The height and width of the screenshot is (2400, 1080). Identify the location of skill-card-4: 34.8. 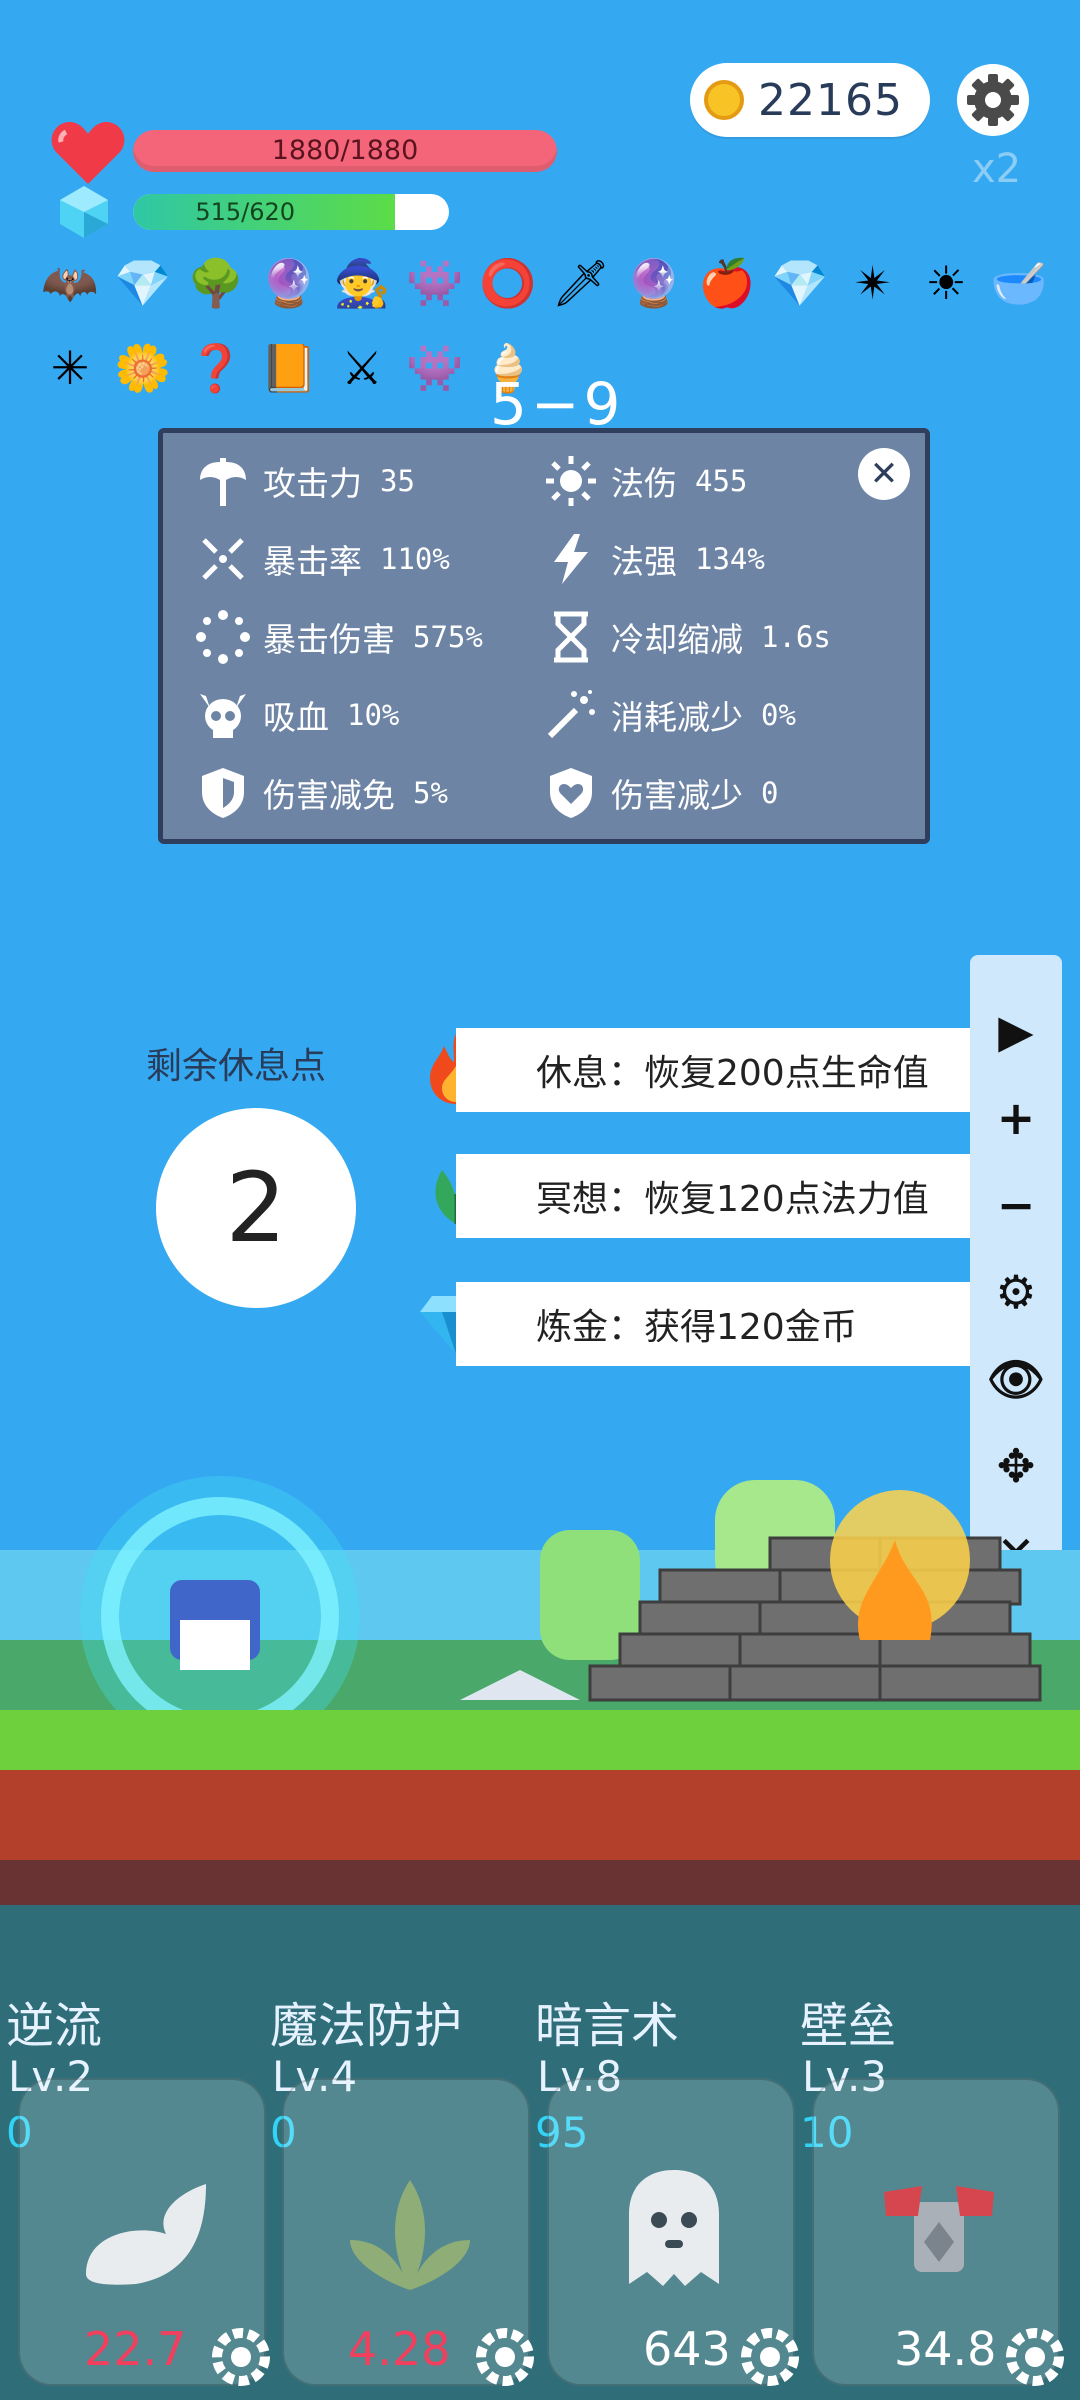
(938, 2232).